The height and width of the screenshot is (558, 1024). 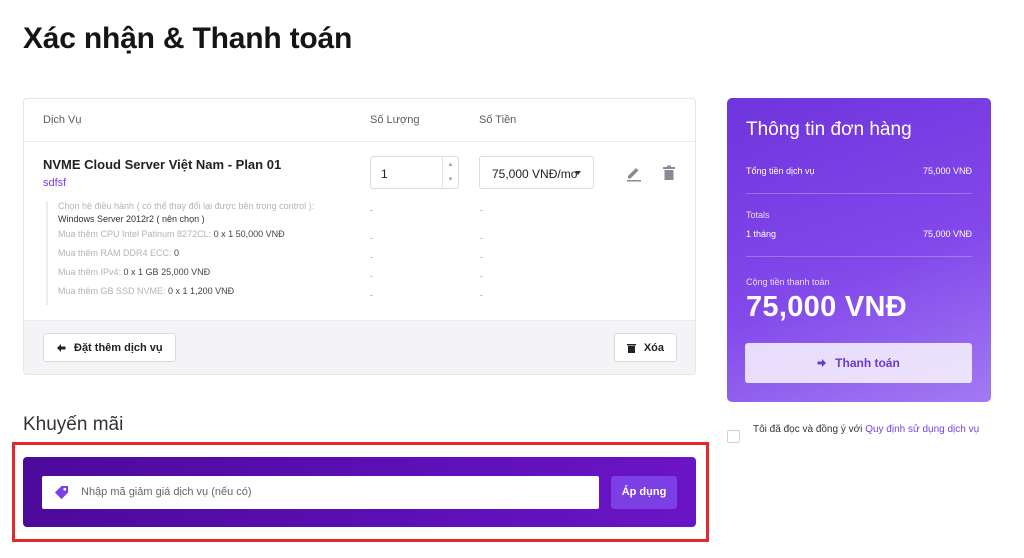 I want to click on delete-button: Xóa, so click(x=645, y=347).